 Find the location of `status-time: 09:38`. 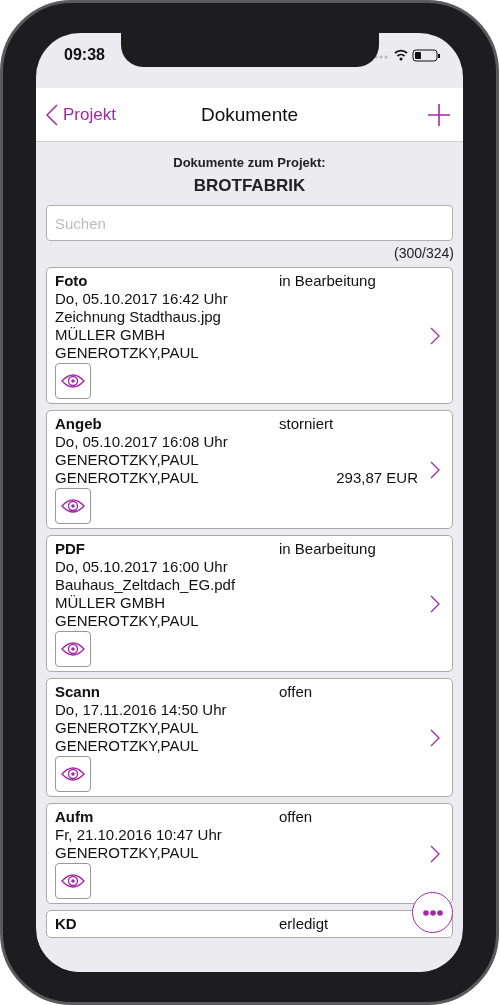

status-time: 09:38 is located at coordinates (84, 54).